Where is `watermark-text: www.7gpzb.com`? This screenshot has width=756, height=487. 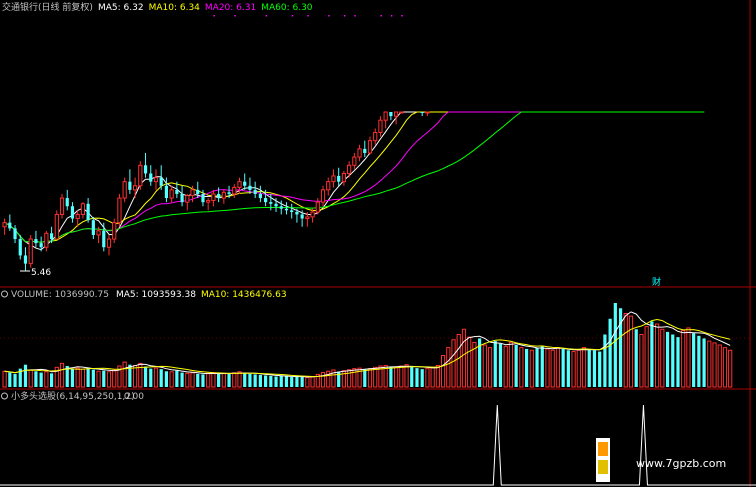 watermark-text: www.7gpzb.com is located at coordinates (681, 463).